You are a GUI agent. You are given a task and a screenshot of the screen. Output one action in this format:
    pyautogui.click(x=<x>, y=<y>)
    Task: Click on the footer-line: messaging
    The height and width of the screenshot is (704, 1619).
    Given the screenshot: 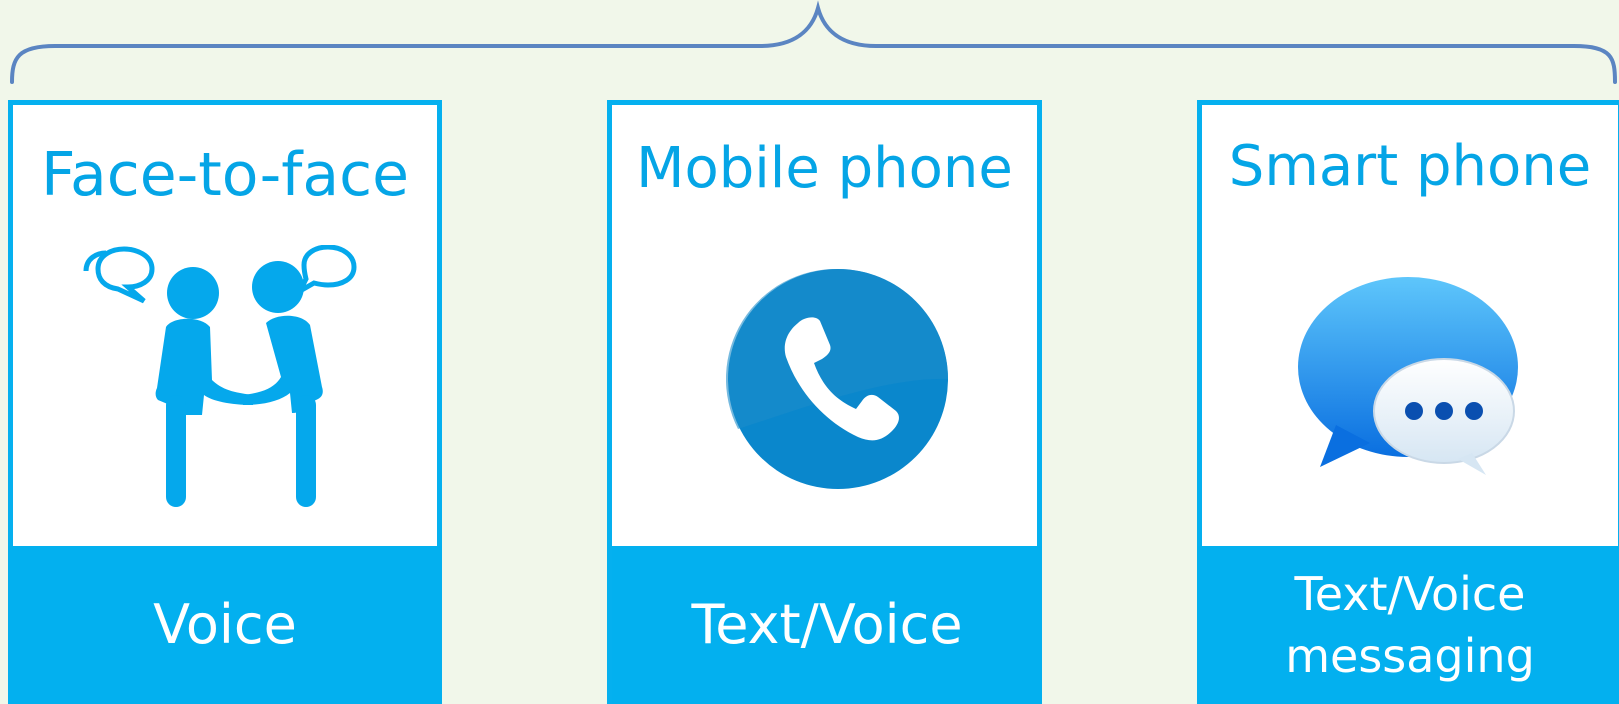 What is the action you would take?
    pyautogui.click(x=1410, y=656)
    